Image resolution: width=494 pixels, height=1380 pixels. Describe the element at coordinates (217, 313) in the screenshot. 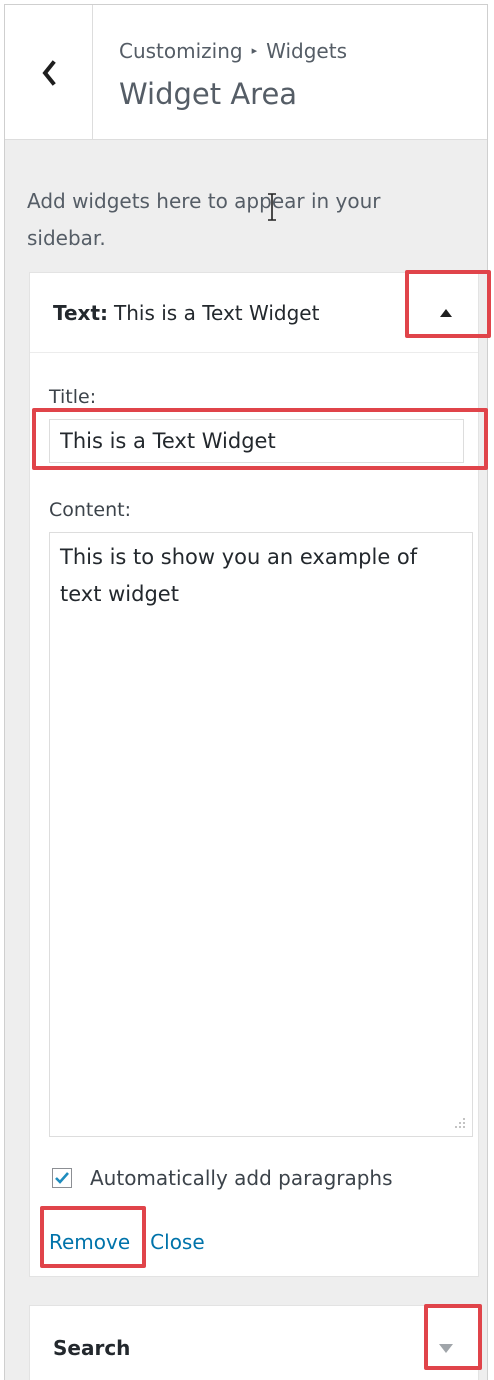

I see `widget-instance-title: This is a Text Widget` at that location.